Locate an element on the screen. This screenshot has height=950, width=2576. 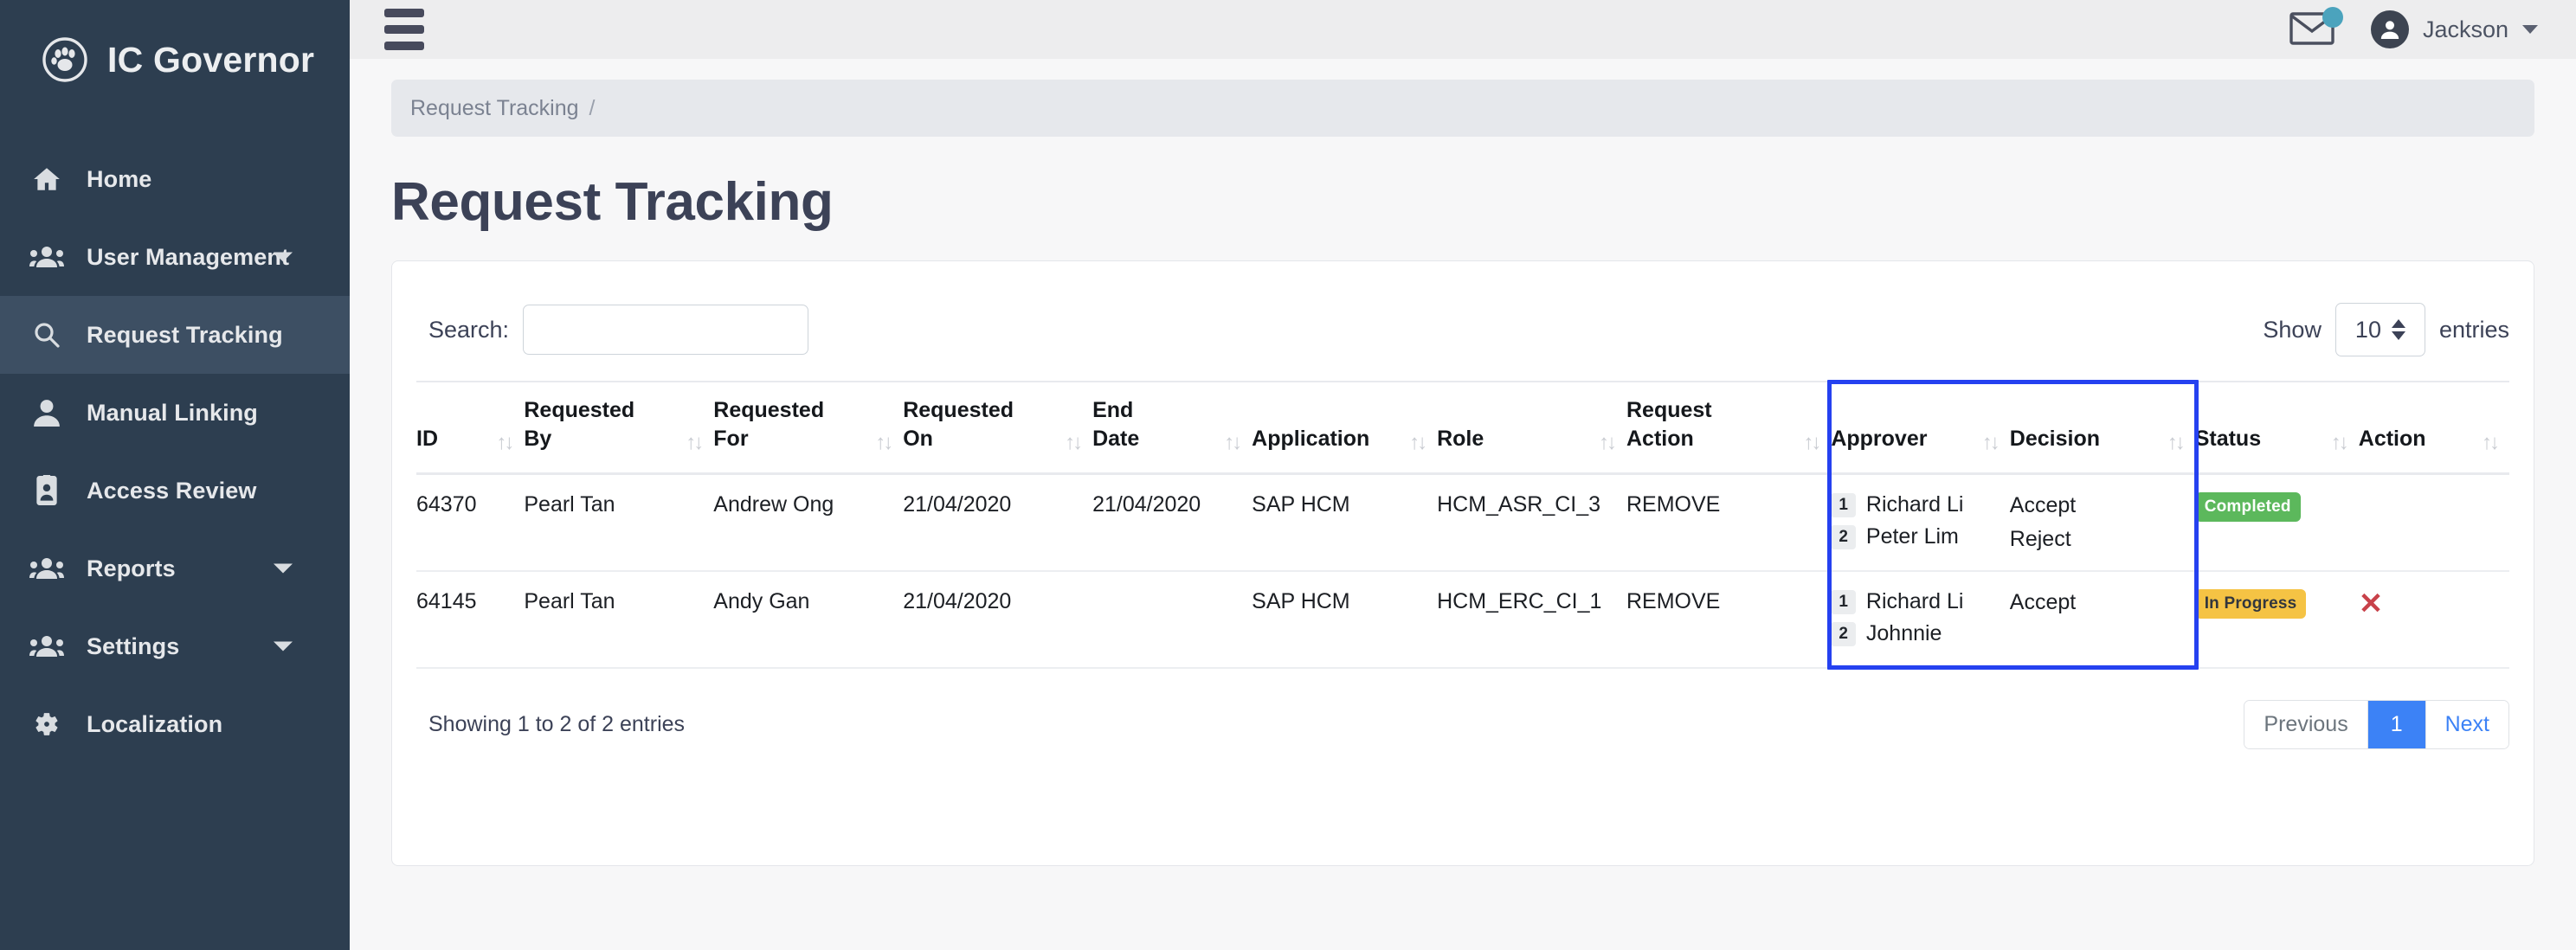
column-label: ID is located at coordinates (427, 439).